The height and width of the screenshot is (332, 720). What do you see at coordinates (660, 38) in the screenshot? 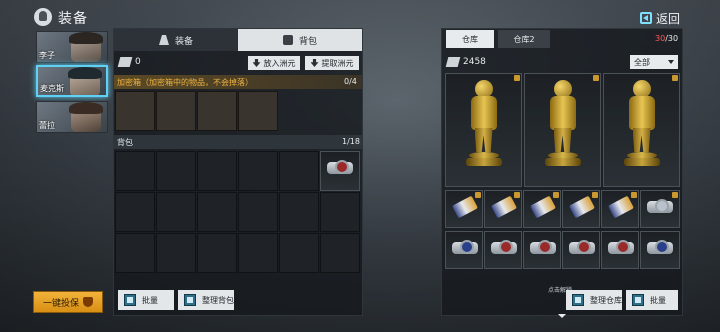
I see `capacity-used: 30` at bounding box center [660, 38].